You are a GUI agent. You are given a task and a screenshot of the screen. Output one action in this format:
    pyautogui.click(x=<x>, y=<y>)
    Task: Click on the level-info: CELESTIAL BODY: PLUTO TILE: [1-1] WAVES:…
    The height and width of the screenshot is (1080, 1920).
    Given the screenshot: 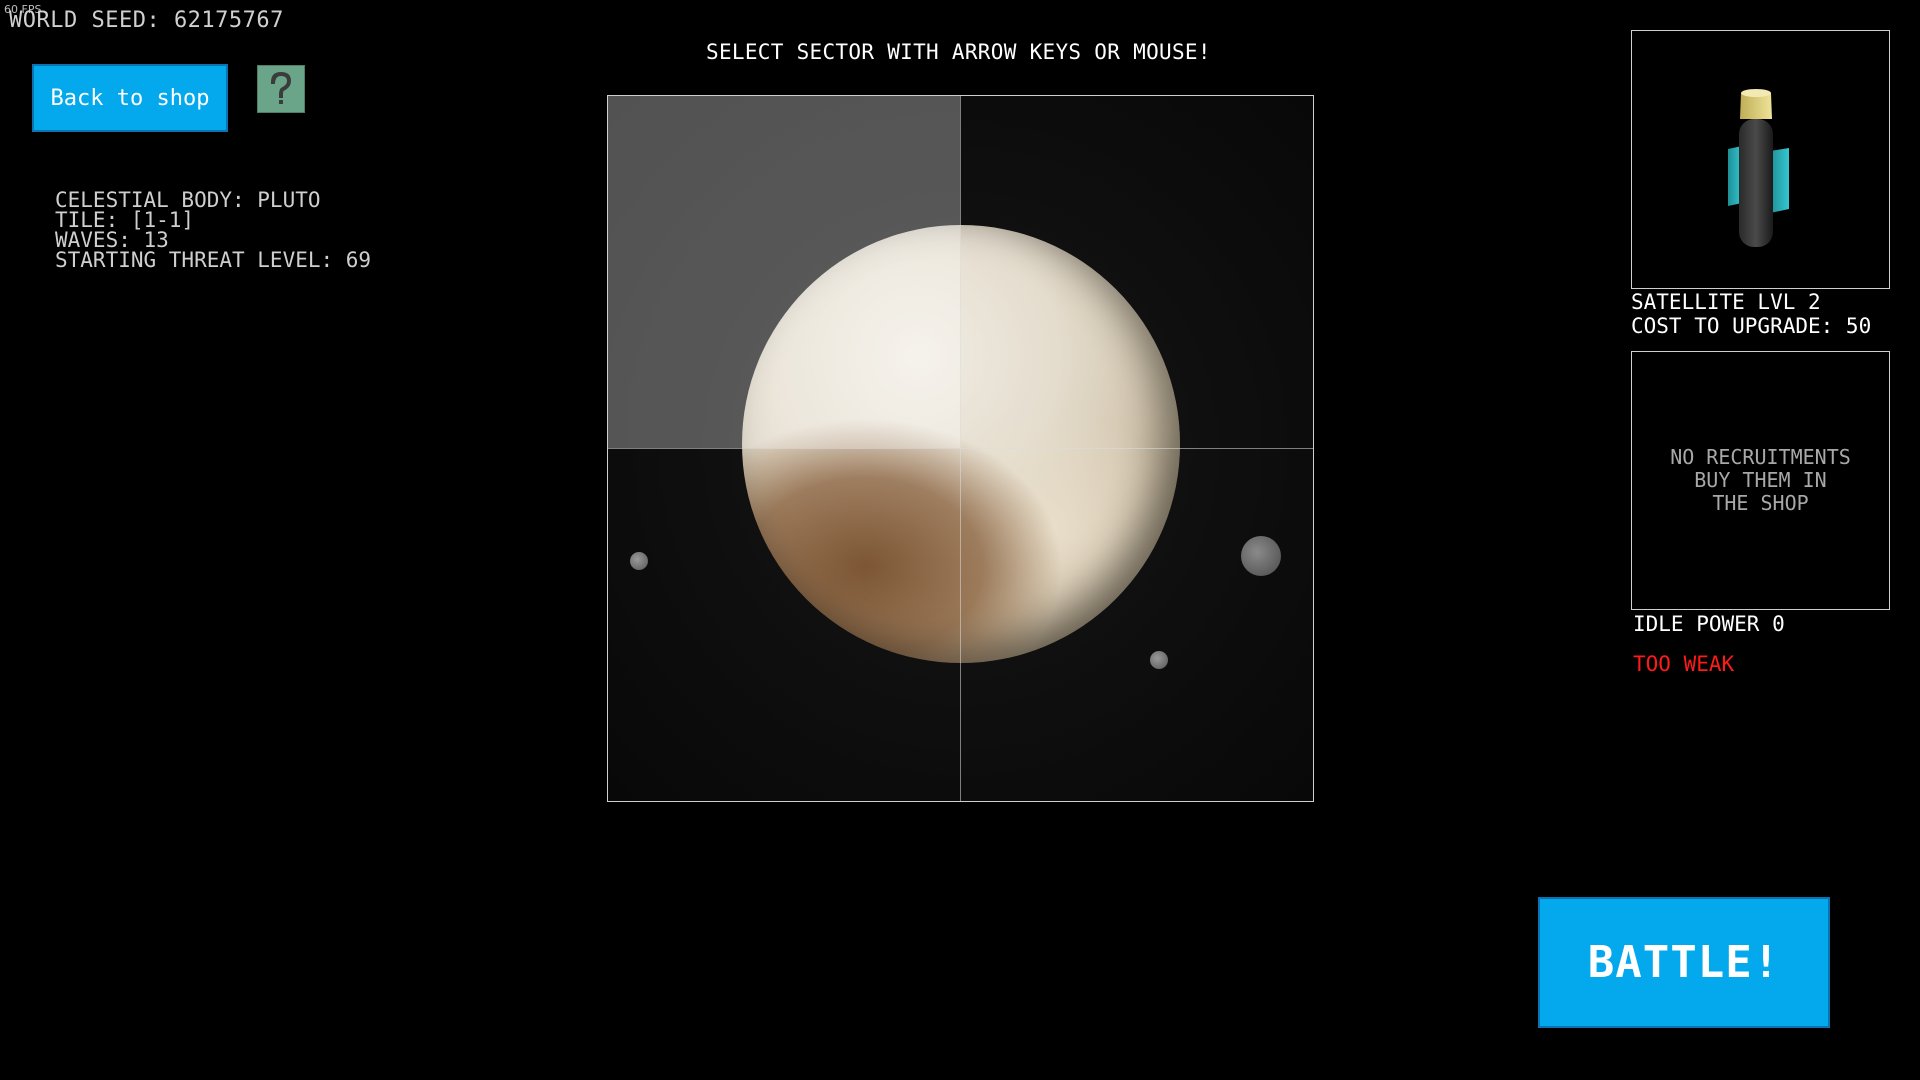 What is the action you would take?
    pyautogui.click(x=213, y=230)
    